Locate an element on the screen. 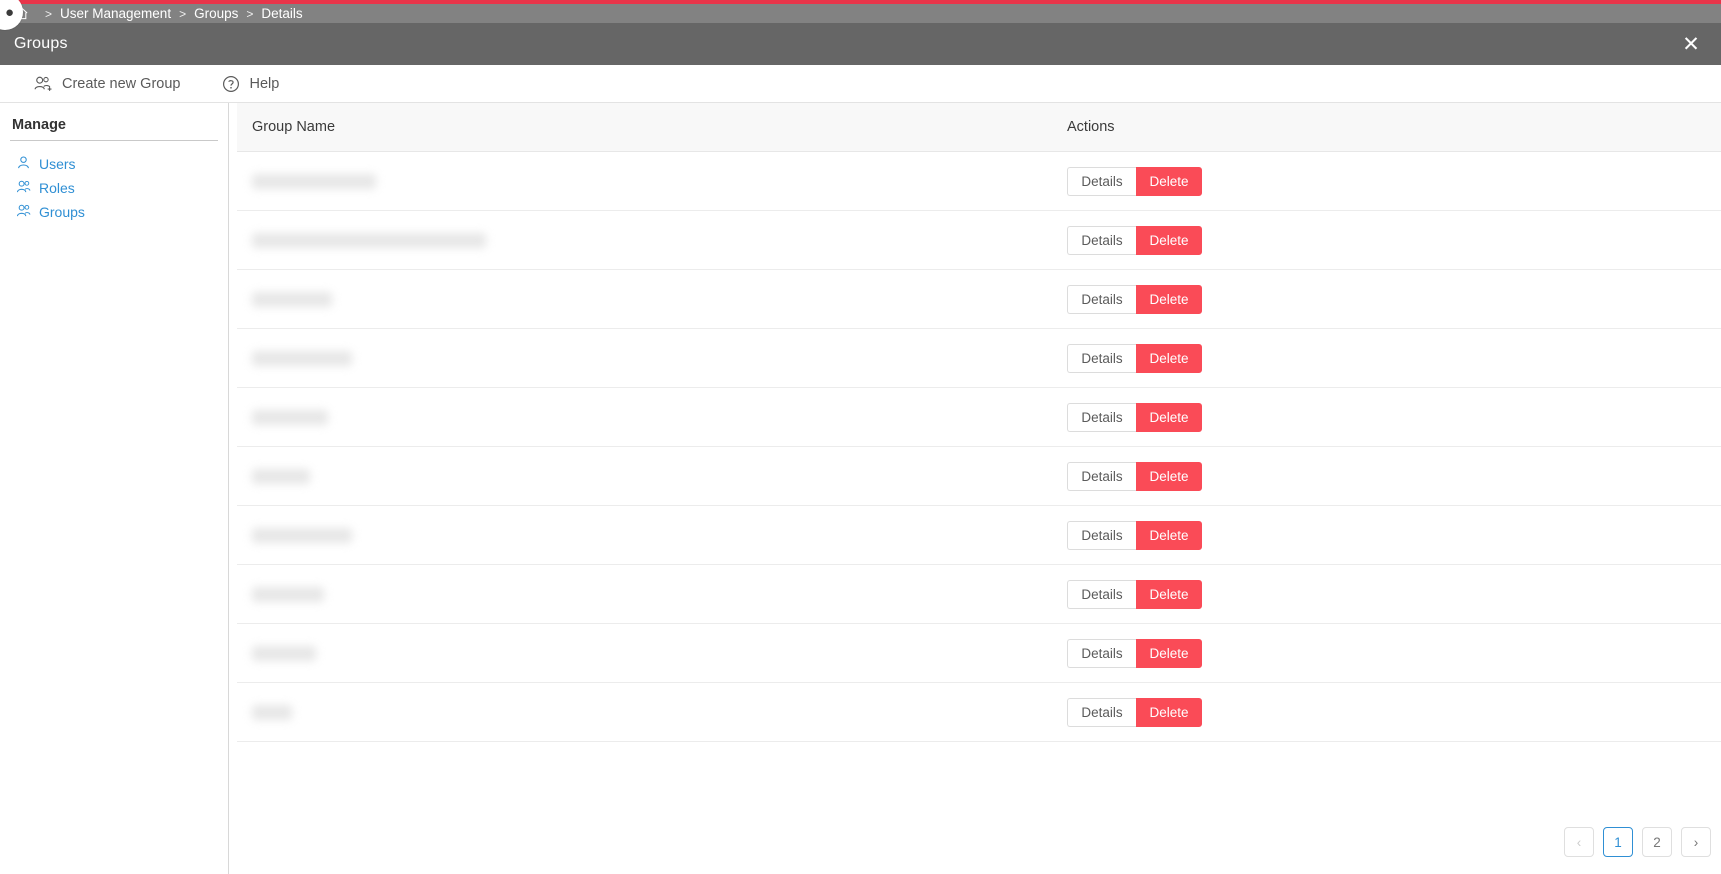 Image resolution: width=1721 pixels, height=874 pixels. help-button: Help is located at coordinates (250, 84).